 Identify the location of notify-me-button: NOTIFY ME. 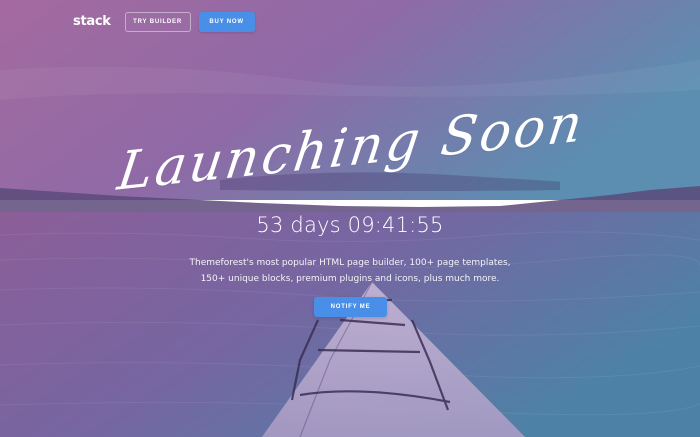
(350, 307).